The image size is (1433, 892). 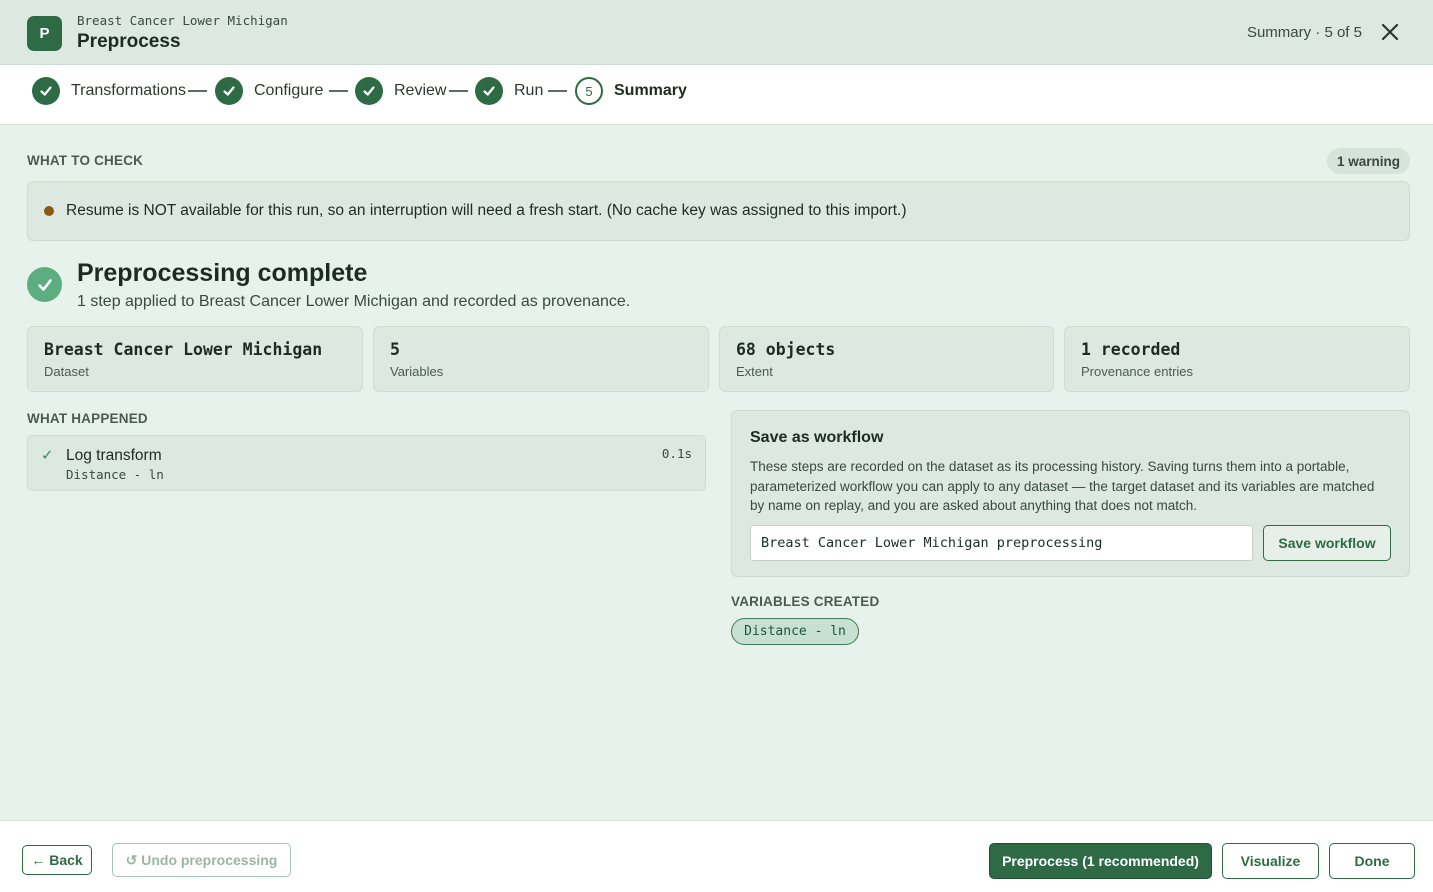 What do you see at coordinates (395, 349) in the screenshot?
I see `stat-value: 5` at bounding box center [395, 349].